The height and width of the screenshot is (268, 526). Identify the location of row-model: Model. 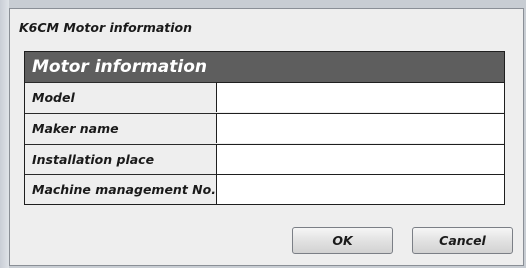
(264, 97).